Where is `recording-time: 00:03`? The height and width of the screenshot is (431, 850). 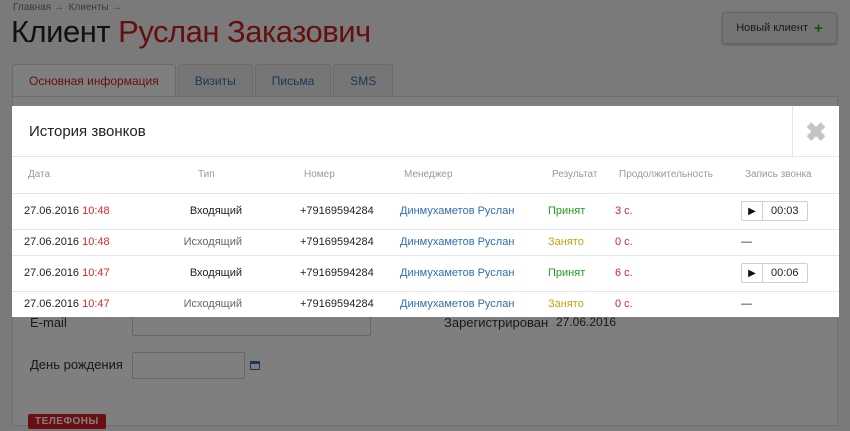
recording-time: 00:03 is located at coordinates (785, 211).